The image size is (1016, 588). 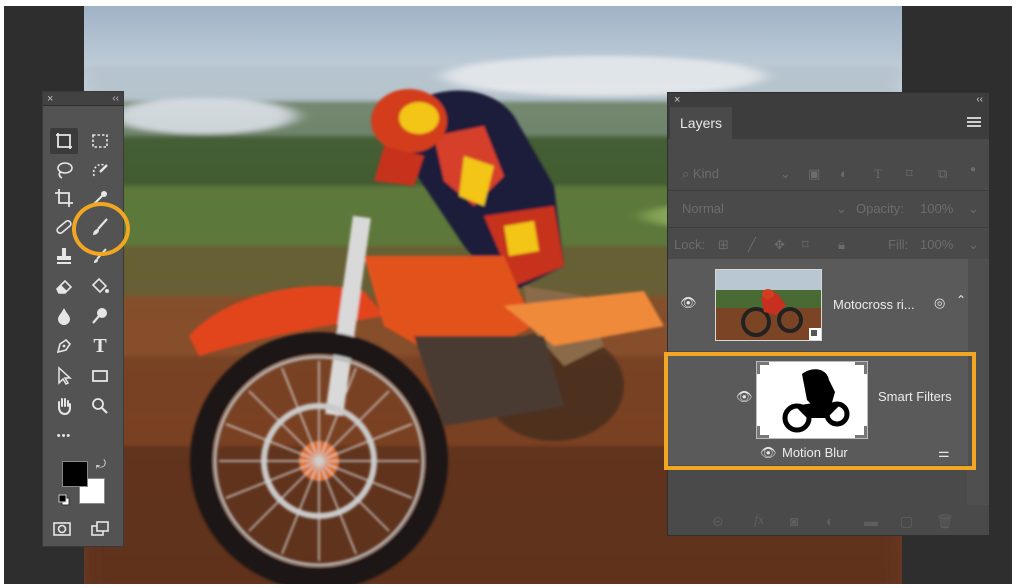 I want to click on screen-mode-icon, so click(x=100, y=529).